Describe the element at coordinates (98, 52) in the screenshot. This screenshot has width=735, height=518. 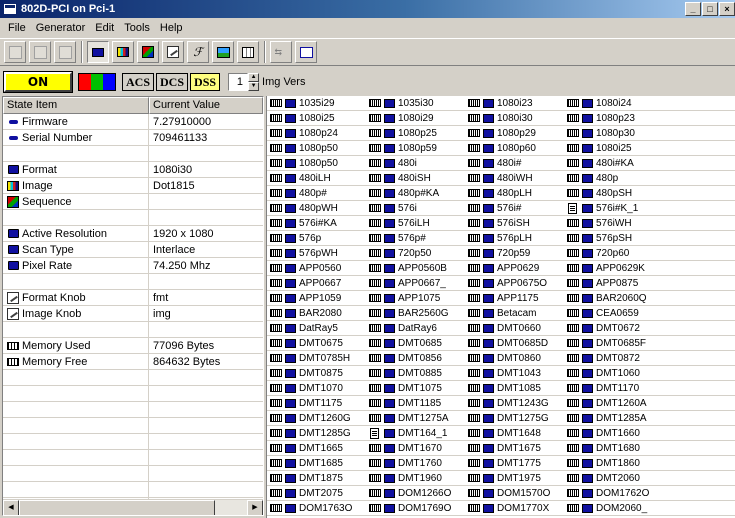
I see `format-button` at that location.